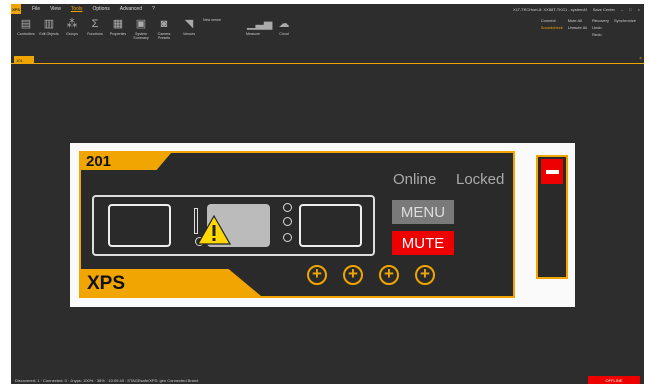 This screenshot has height=387, width=649. Describe the element at coordinates (577, 27) in the screenshot. I see `unmute-all-button: Unmute All` at that location.